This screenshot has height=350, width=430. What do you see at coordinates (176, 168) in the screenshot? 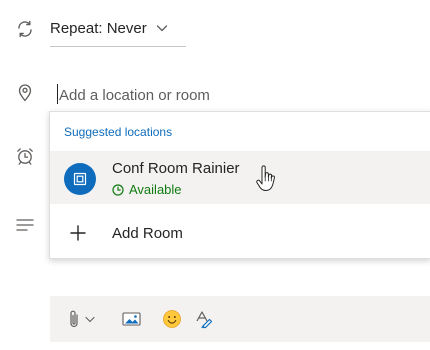
I see `room-name: Conf Room Rainier` at bounding box center [176, 168].